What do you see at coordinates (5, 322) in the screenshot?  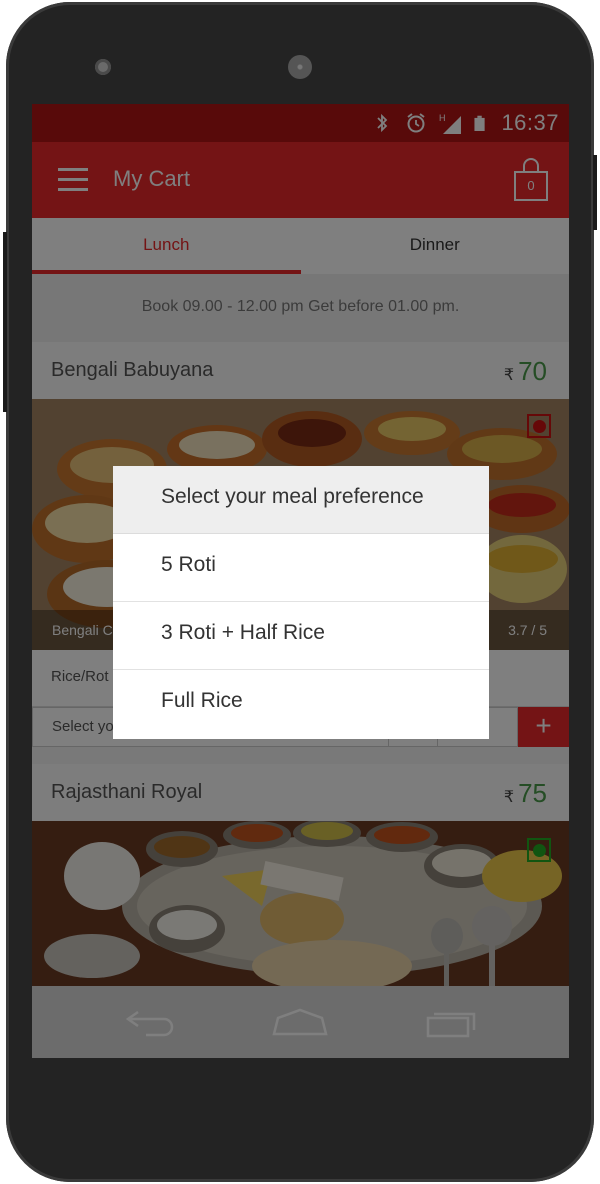 I see `volume-button` at bounding box center [5, 322].